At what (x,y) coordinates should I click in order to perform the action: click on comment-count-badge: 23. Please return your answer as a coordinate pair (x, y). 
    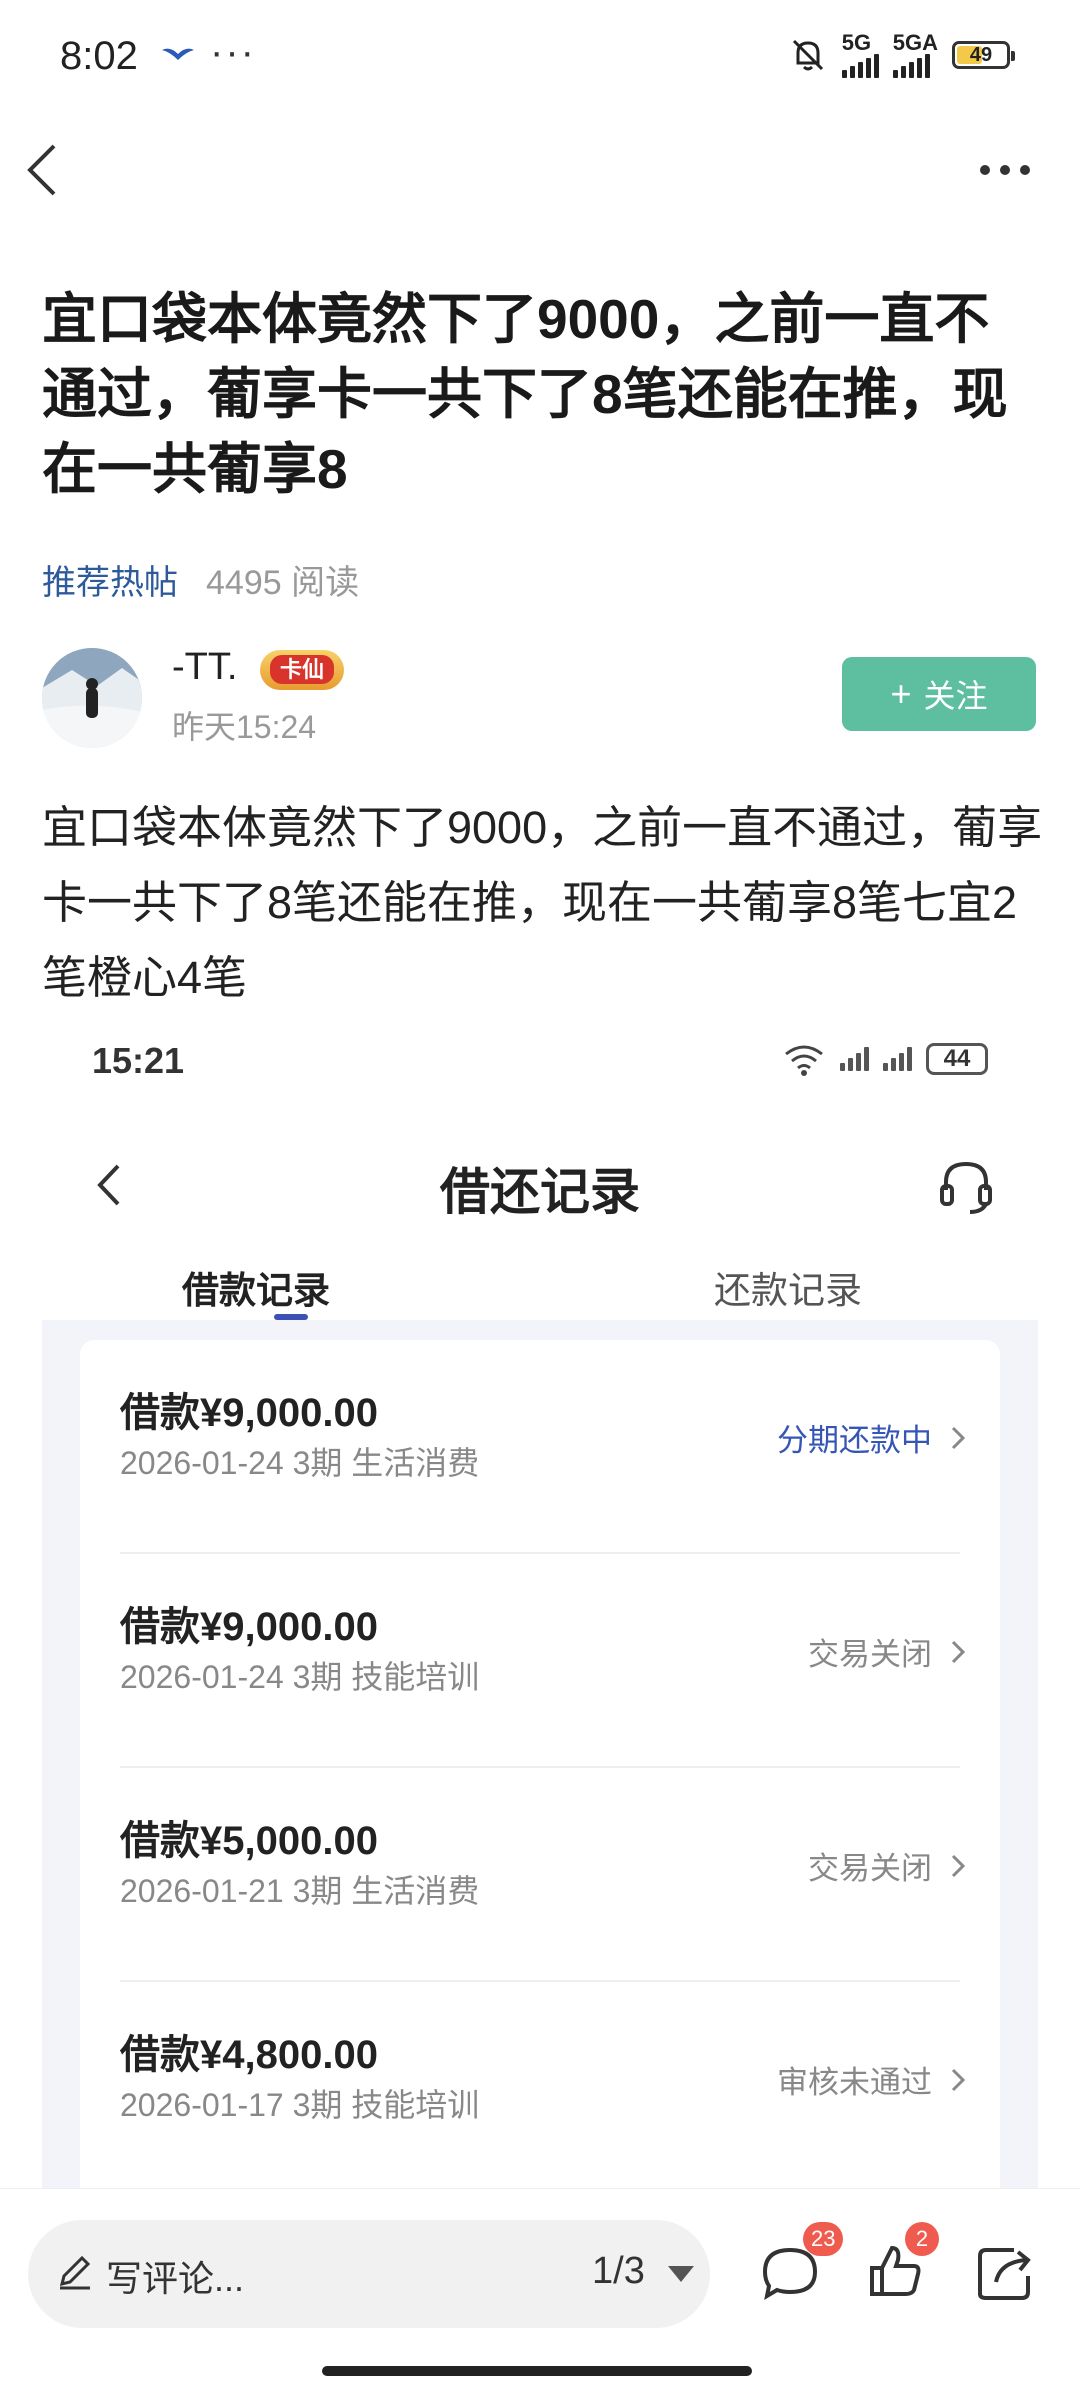
    Looking at the image, I should click on (823, 2239).